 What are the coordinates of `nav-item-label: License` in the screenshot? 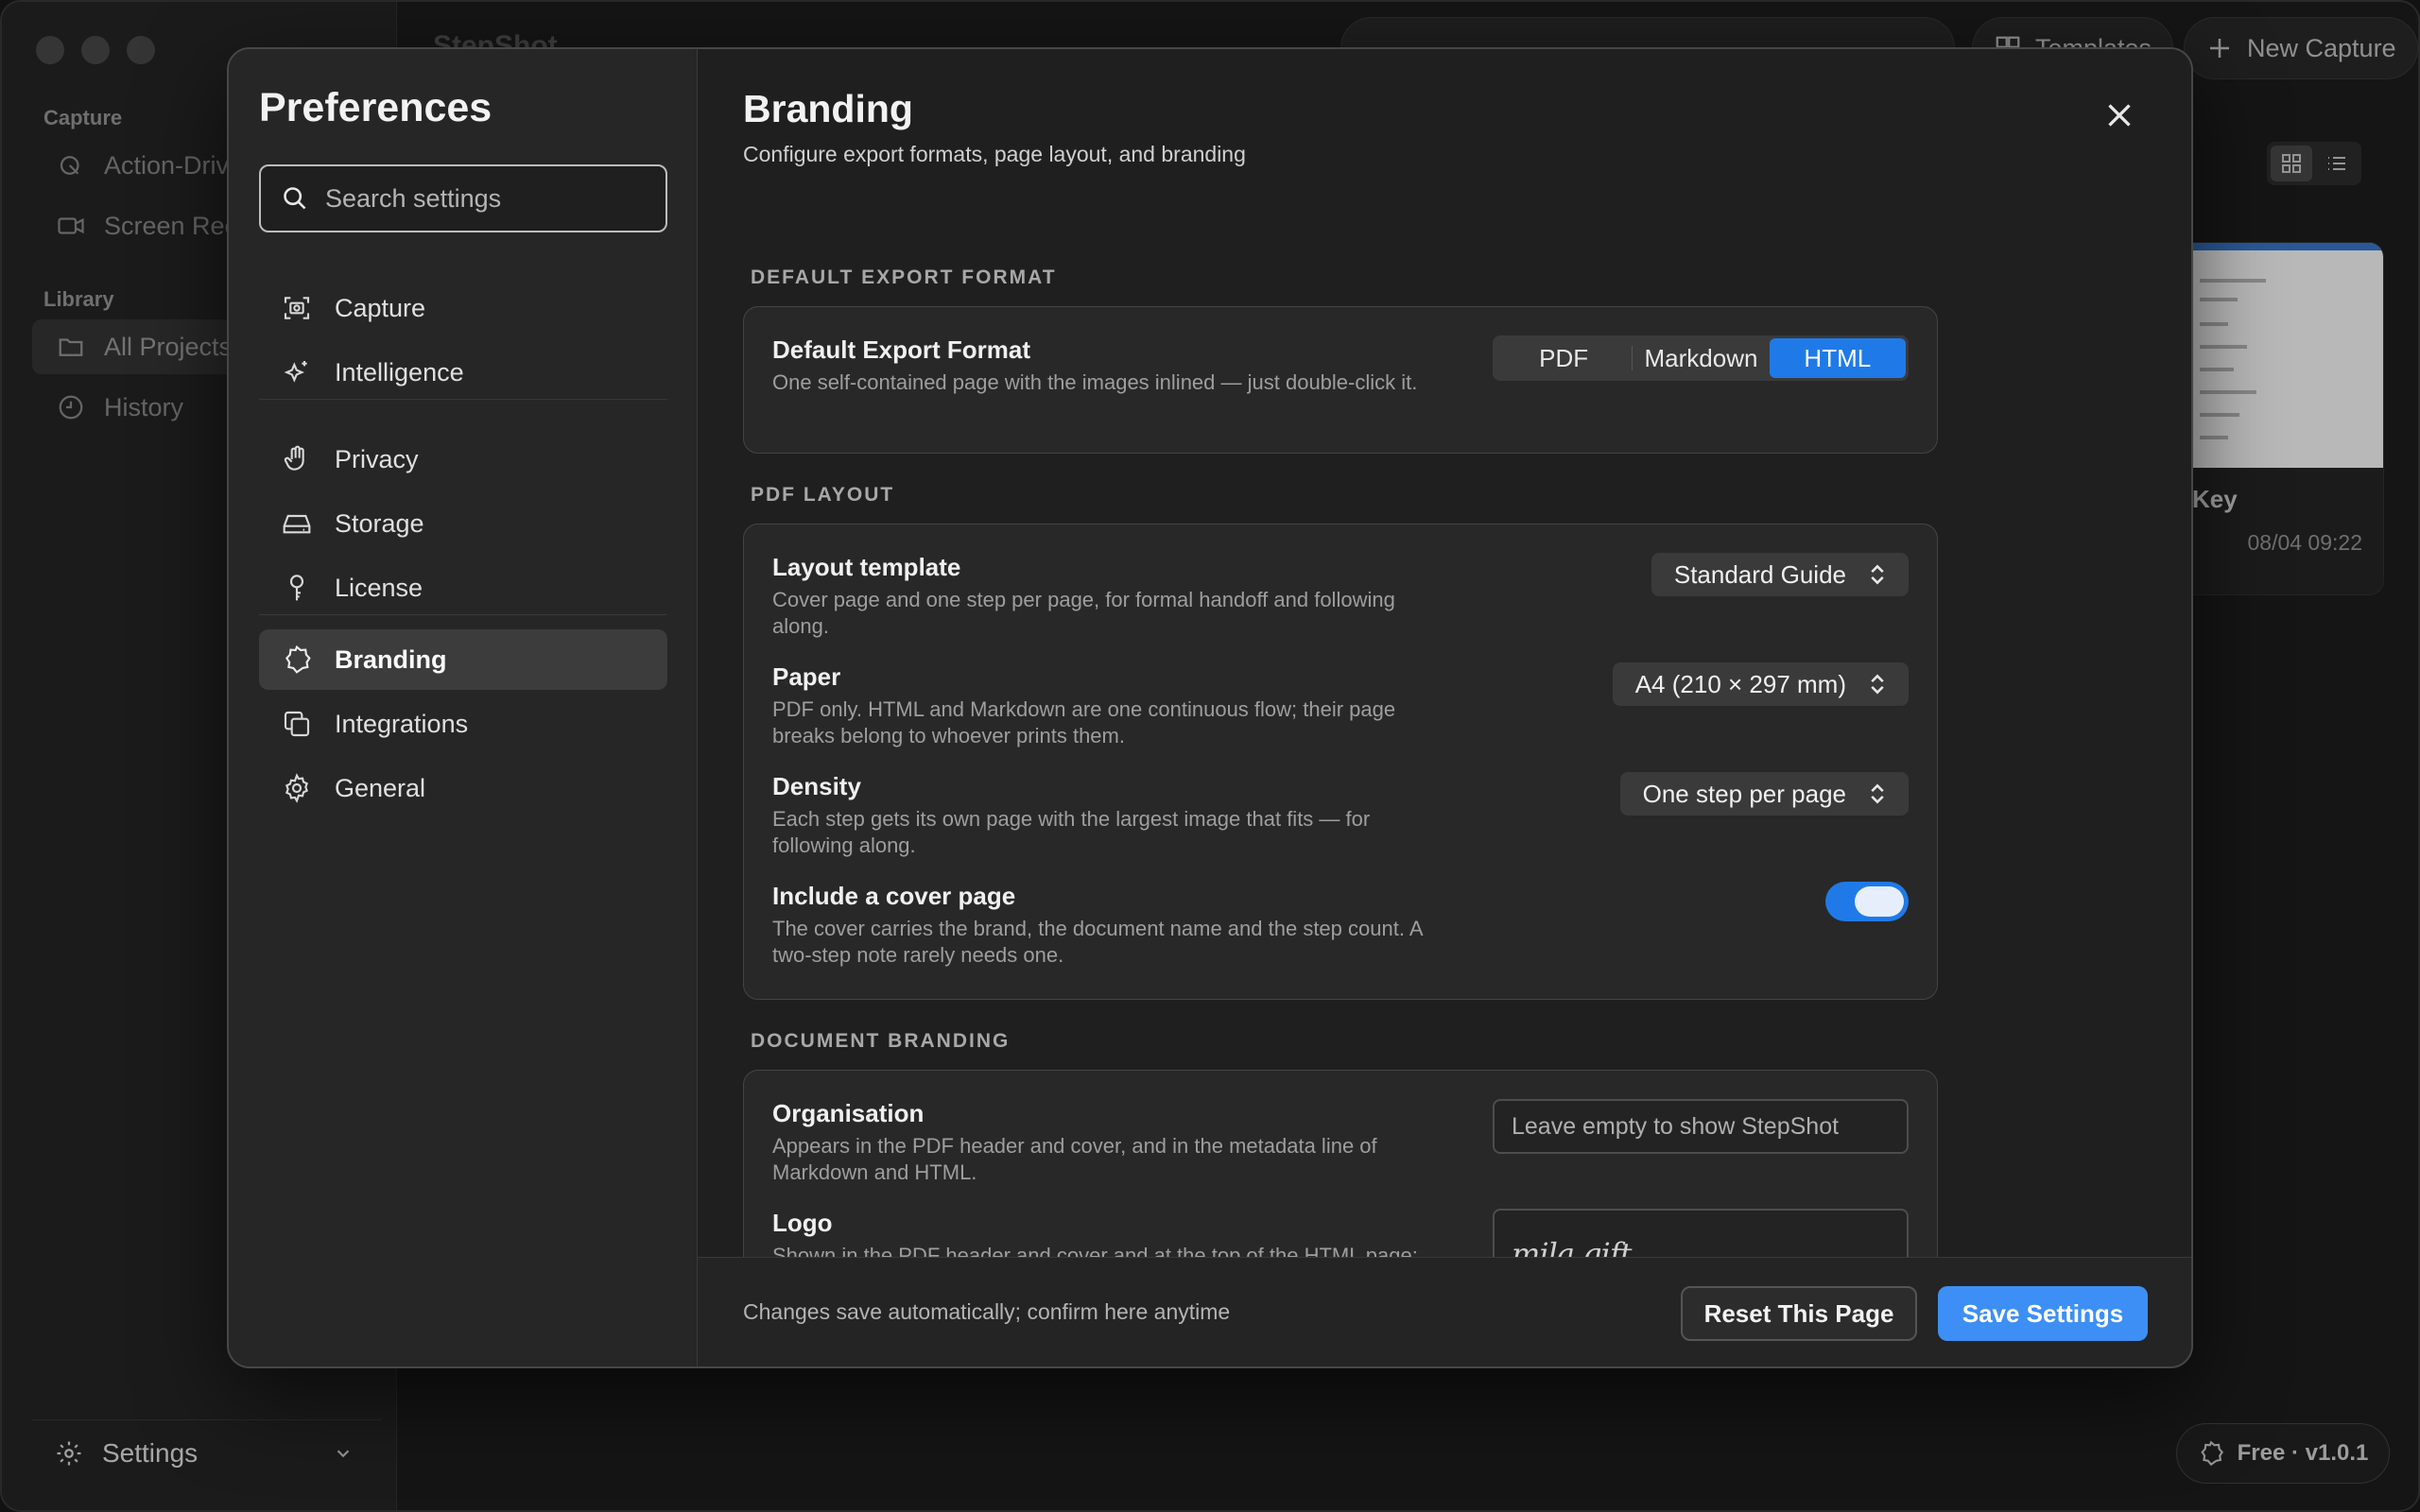 It's located at (379, 587).